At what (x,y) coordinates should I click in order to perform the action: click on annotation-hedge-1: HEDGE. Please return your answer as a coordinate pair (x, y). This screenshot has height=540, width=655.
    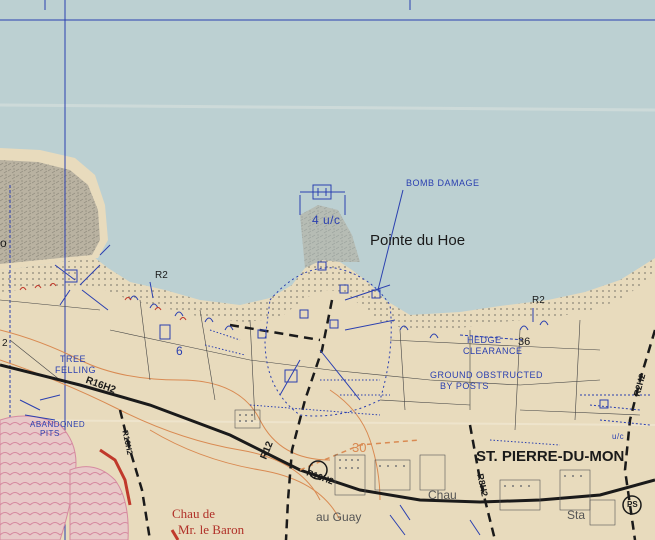
    Looking at the image, I should click on (484, 340).